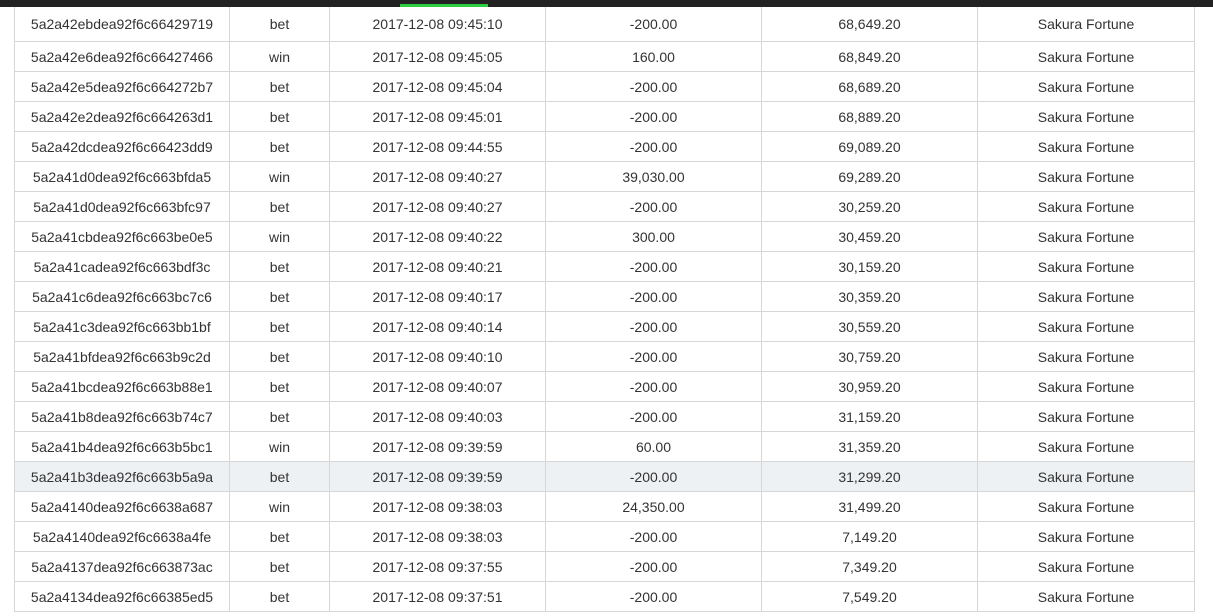 The height and width of the screenshot is (616, 1213). I want to click on transaction-time-cell: 2017-12-08 09:40:21, so click(437, 266).